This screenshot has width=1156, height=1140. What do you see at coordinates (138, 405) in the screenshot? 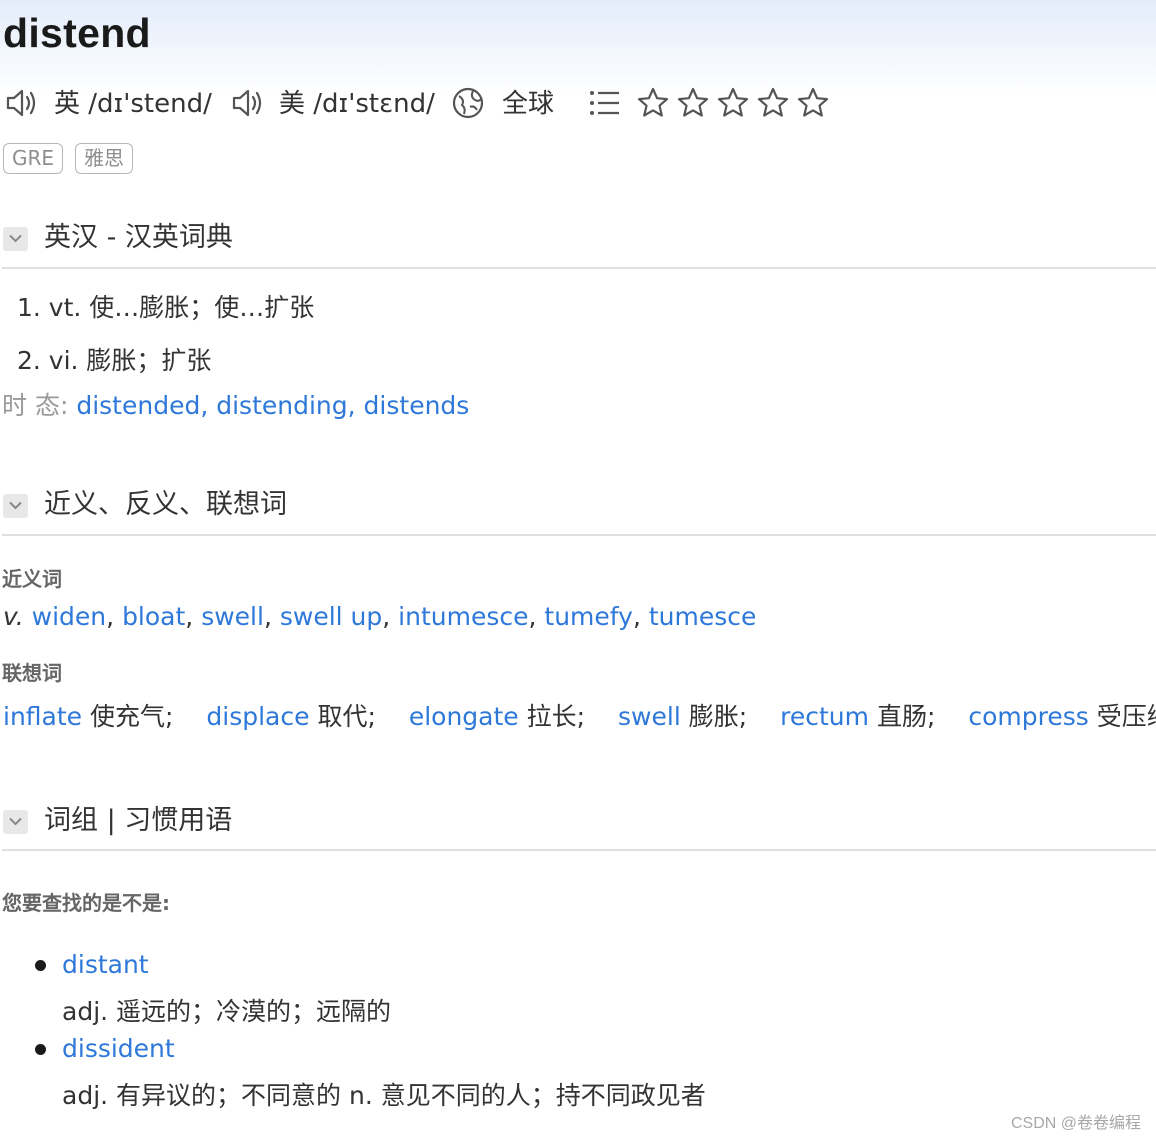
I see `tense-form-link: distended` at bounding box center [138, 405].